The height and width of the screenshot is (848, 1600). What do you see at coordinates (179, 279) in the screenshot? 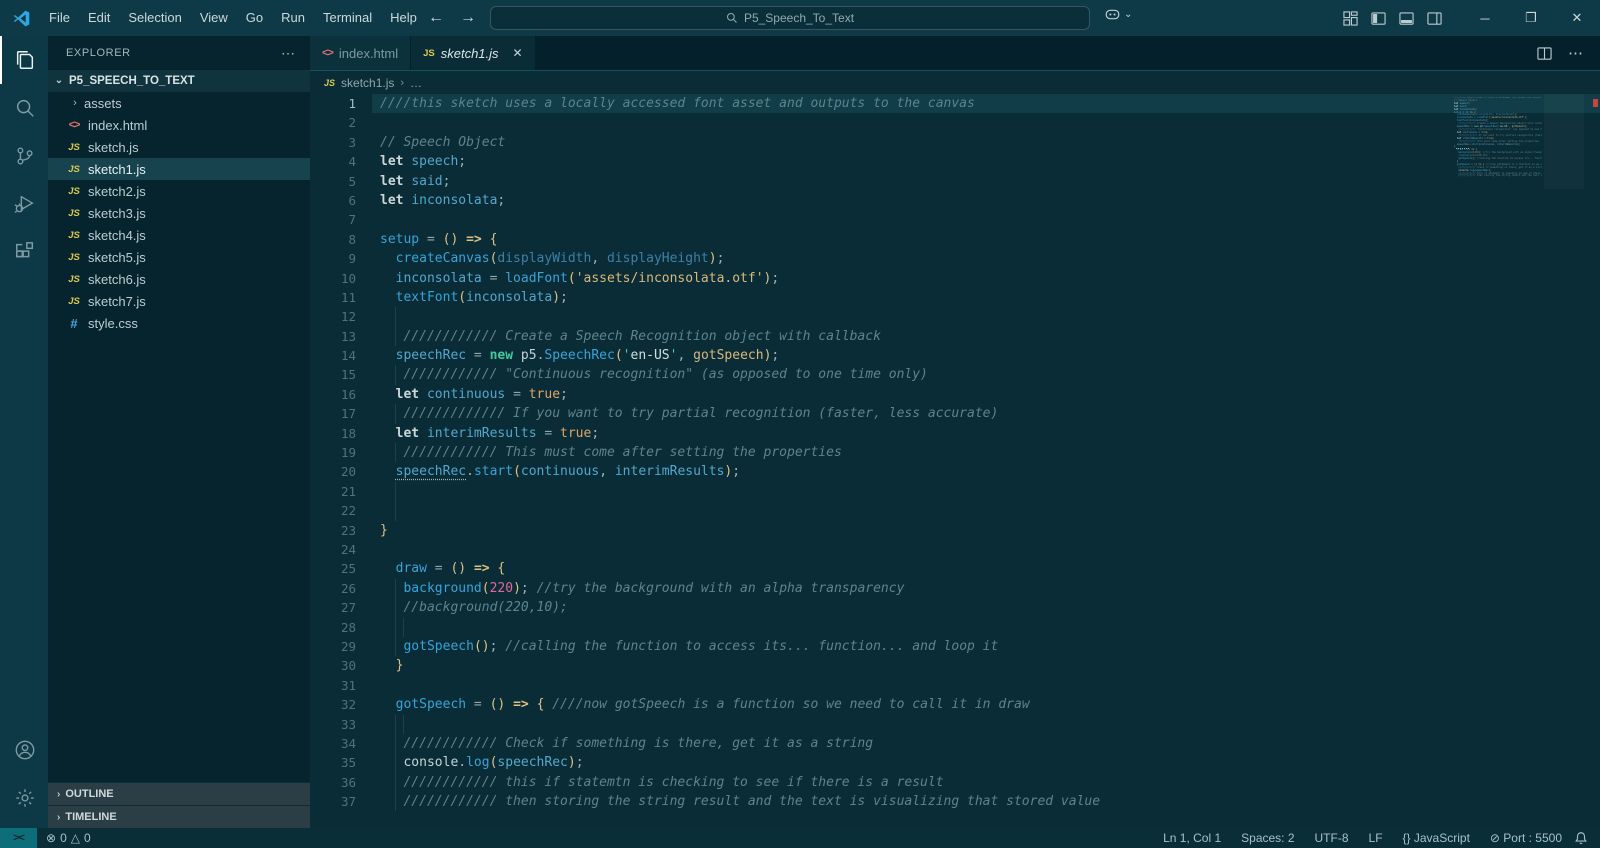
I see `file-row-sketch6-js: JS sketch6.js` at bounding box center [179, 279].